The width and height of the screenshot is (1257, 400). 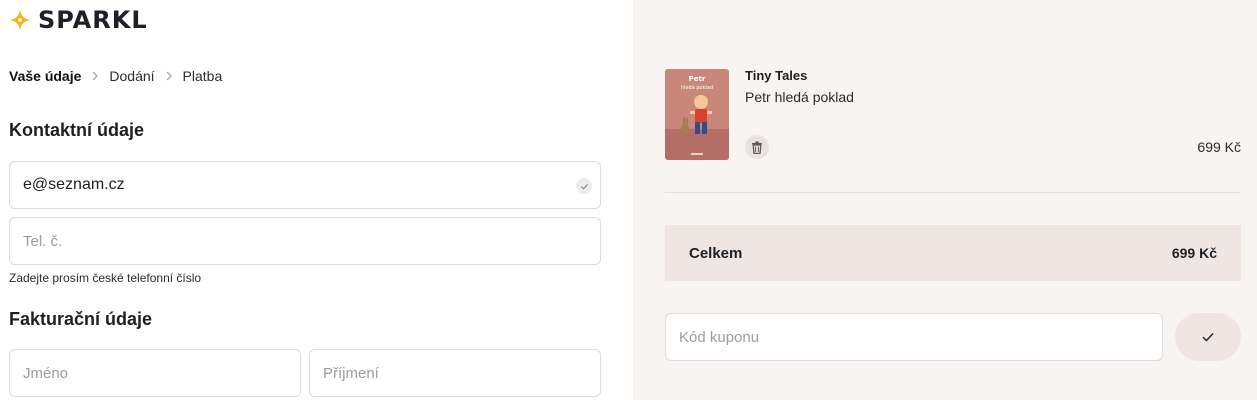 I want to click on coupon-input: Kód kuponu, so click(x=914, y=337).